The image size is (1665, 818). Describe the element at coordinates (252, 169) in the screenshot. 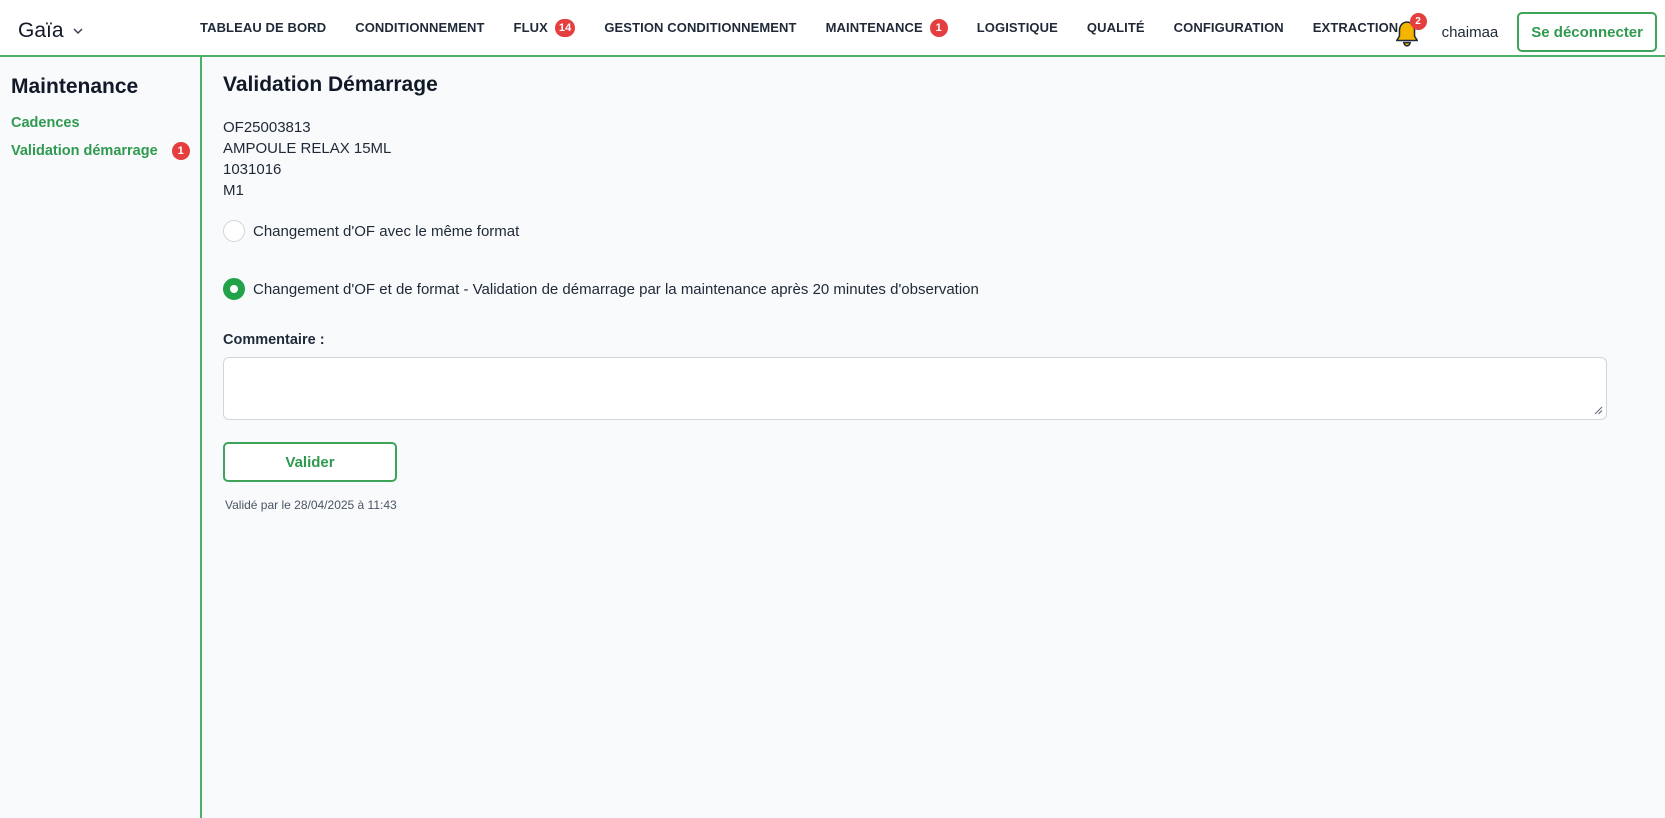

I see `product-code: 1031016` at that location.